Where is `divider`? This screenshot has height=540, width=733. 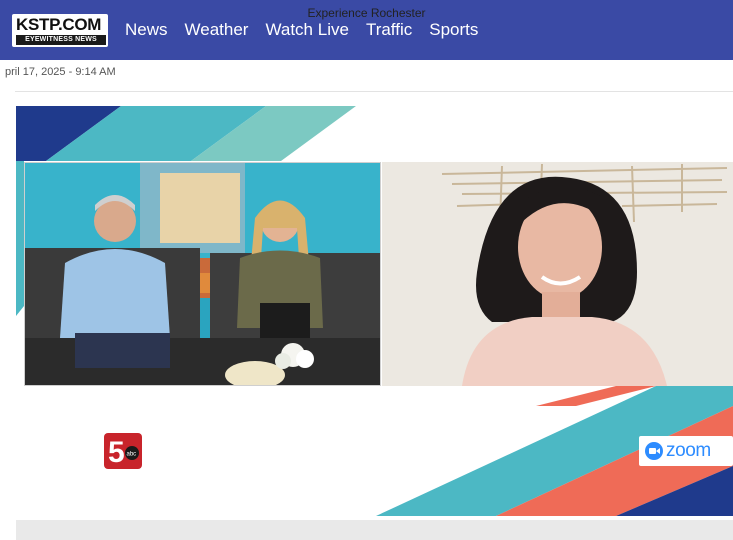 divider is located at coordinates (374, 91).